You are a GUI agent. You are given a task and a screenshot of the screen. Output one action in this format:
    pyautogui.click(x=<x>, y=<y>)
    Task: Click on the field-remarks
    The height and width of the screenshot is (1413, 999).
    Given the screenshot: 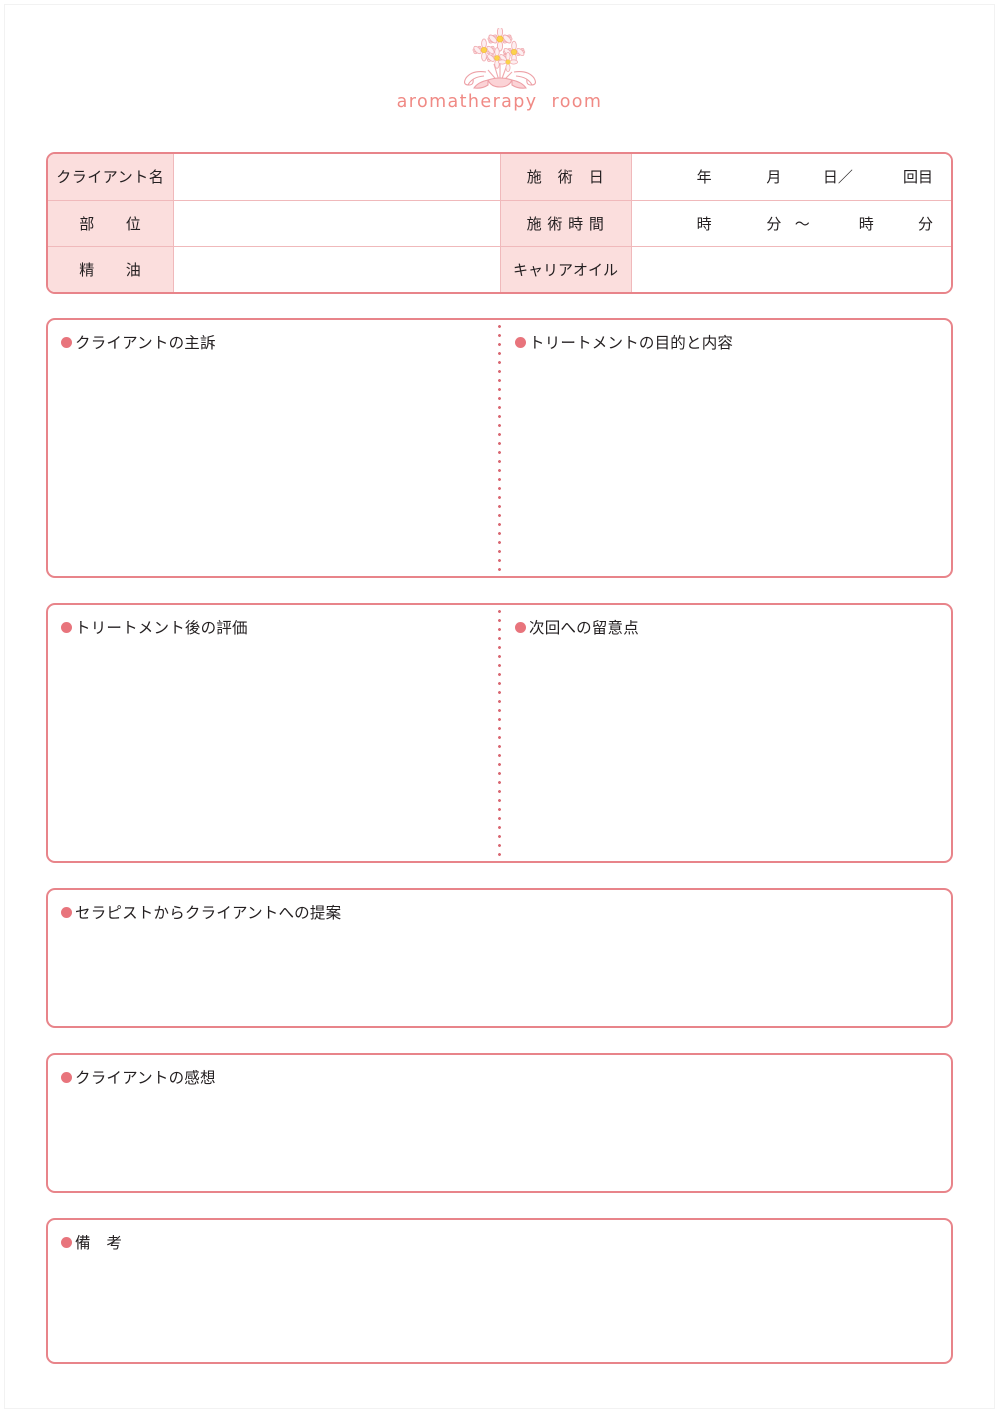 What is the action you would take?
    pyautogui.click(x=499, y=1307)
    